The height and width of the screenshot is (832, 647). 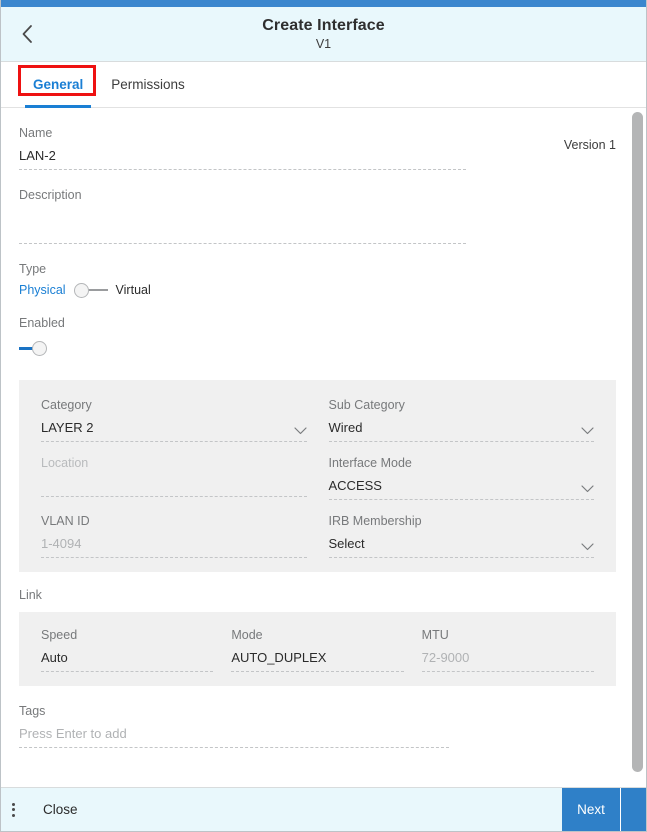 I want to click on tab-general: General, so click(x=58, y=85).